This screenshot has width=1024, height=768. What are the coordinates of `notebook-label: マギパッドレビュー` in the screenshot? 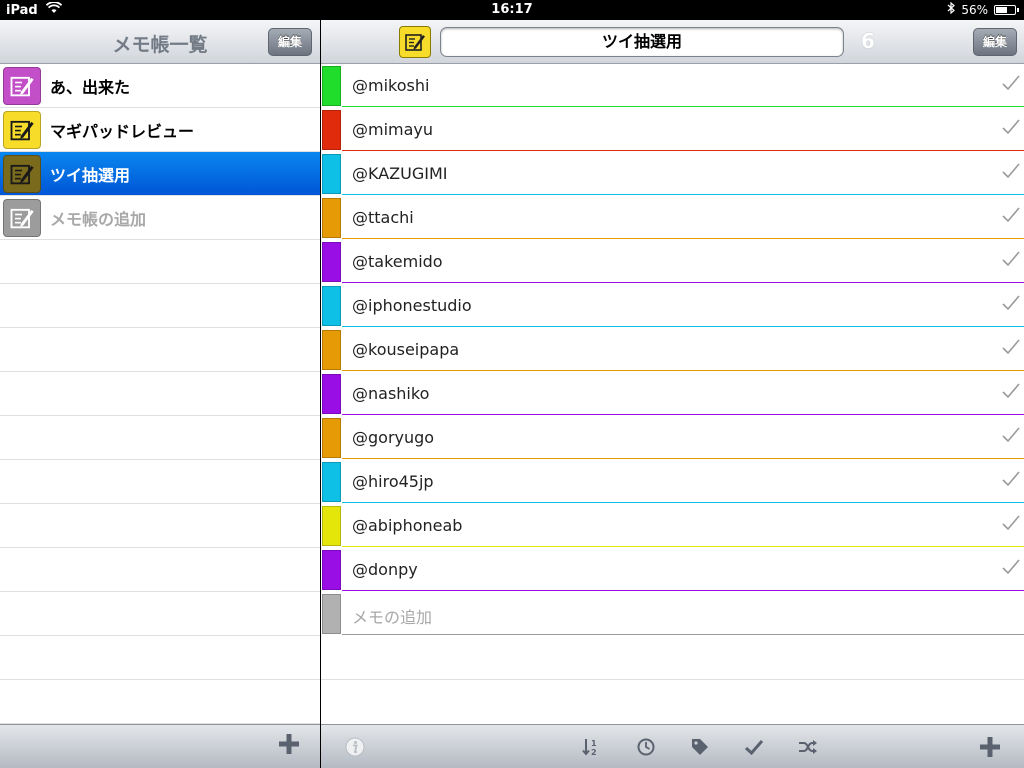 It's located at (122, 131).